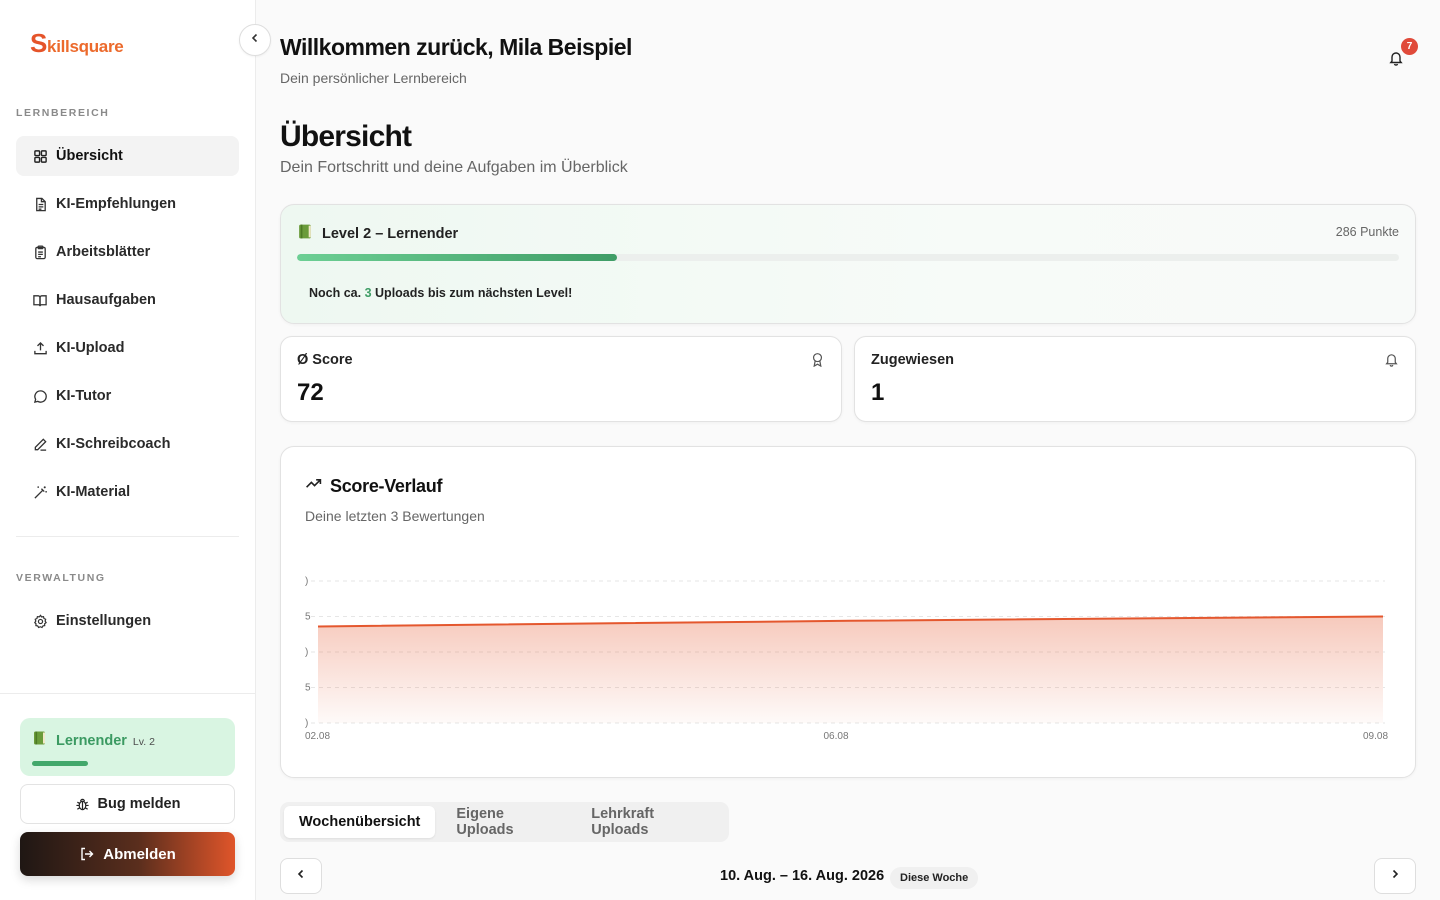 The width and height of the screenshot is (1440, 900). Describe the element at coordinates (373, 78) in the screenshot. I see `welcome-subtitle: Dein persönlicher Lernbereich` at that location.